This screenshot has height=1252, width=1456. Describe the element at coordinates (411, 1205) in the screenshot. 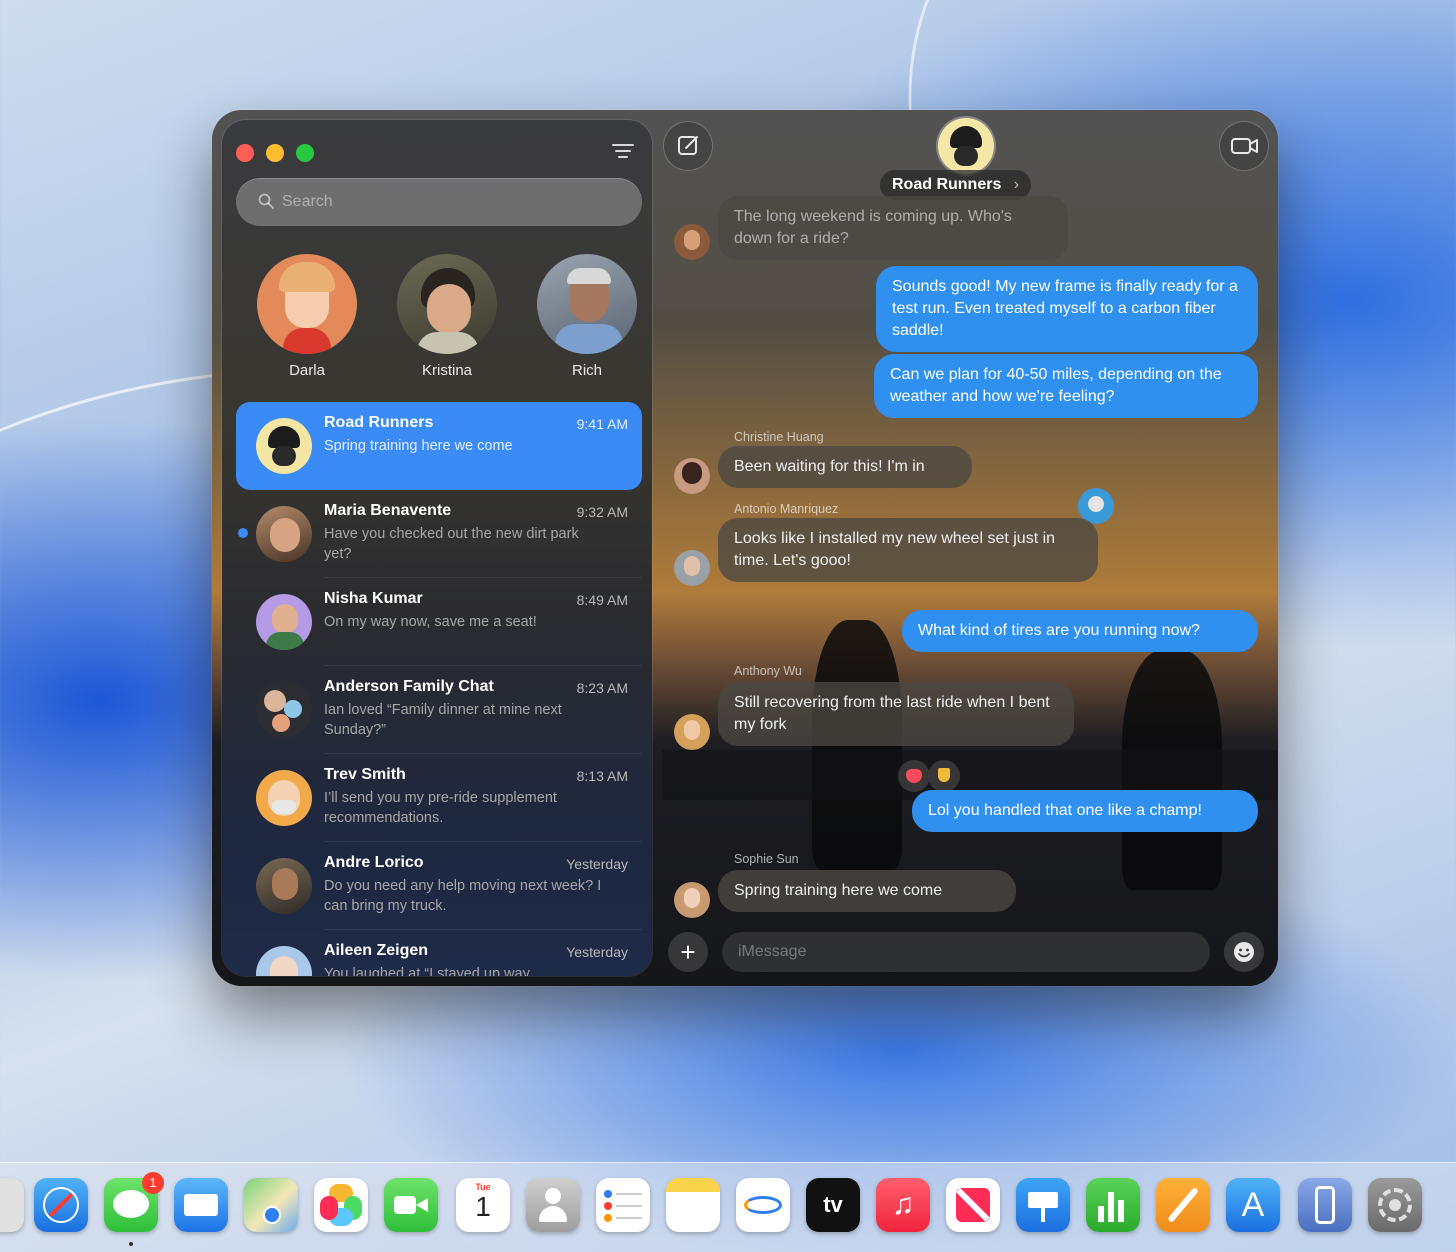

I see `facetime-icon` at that location.